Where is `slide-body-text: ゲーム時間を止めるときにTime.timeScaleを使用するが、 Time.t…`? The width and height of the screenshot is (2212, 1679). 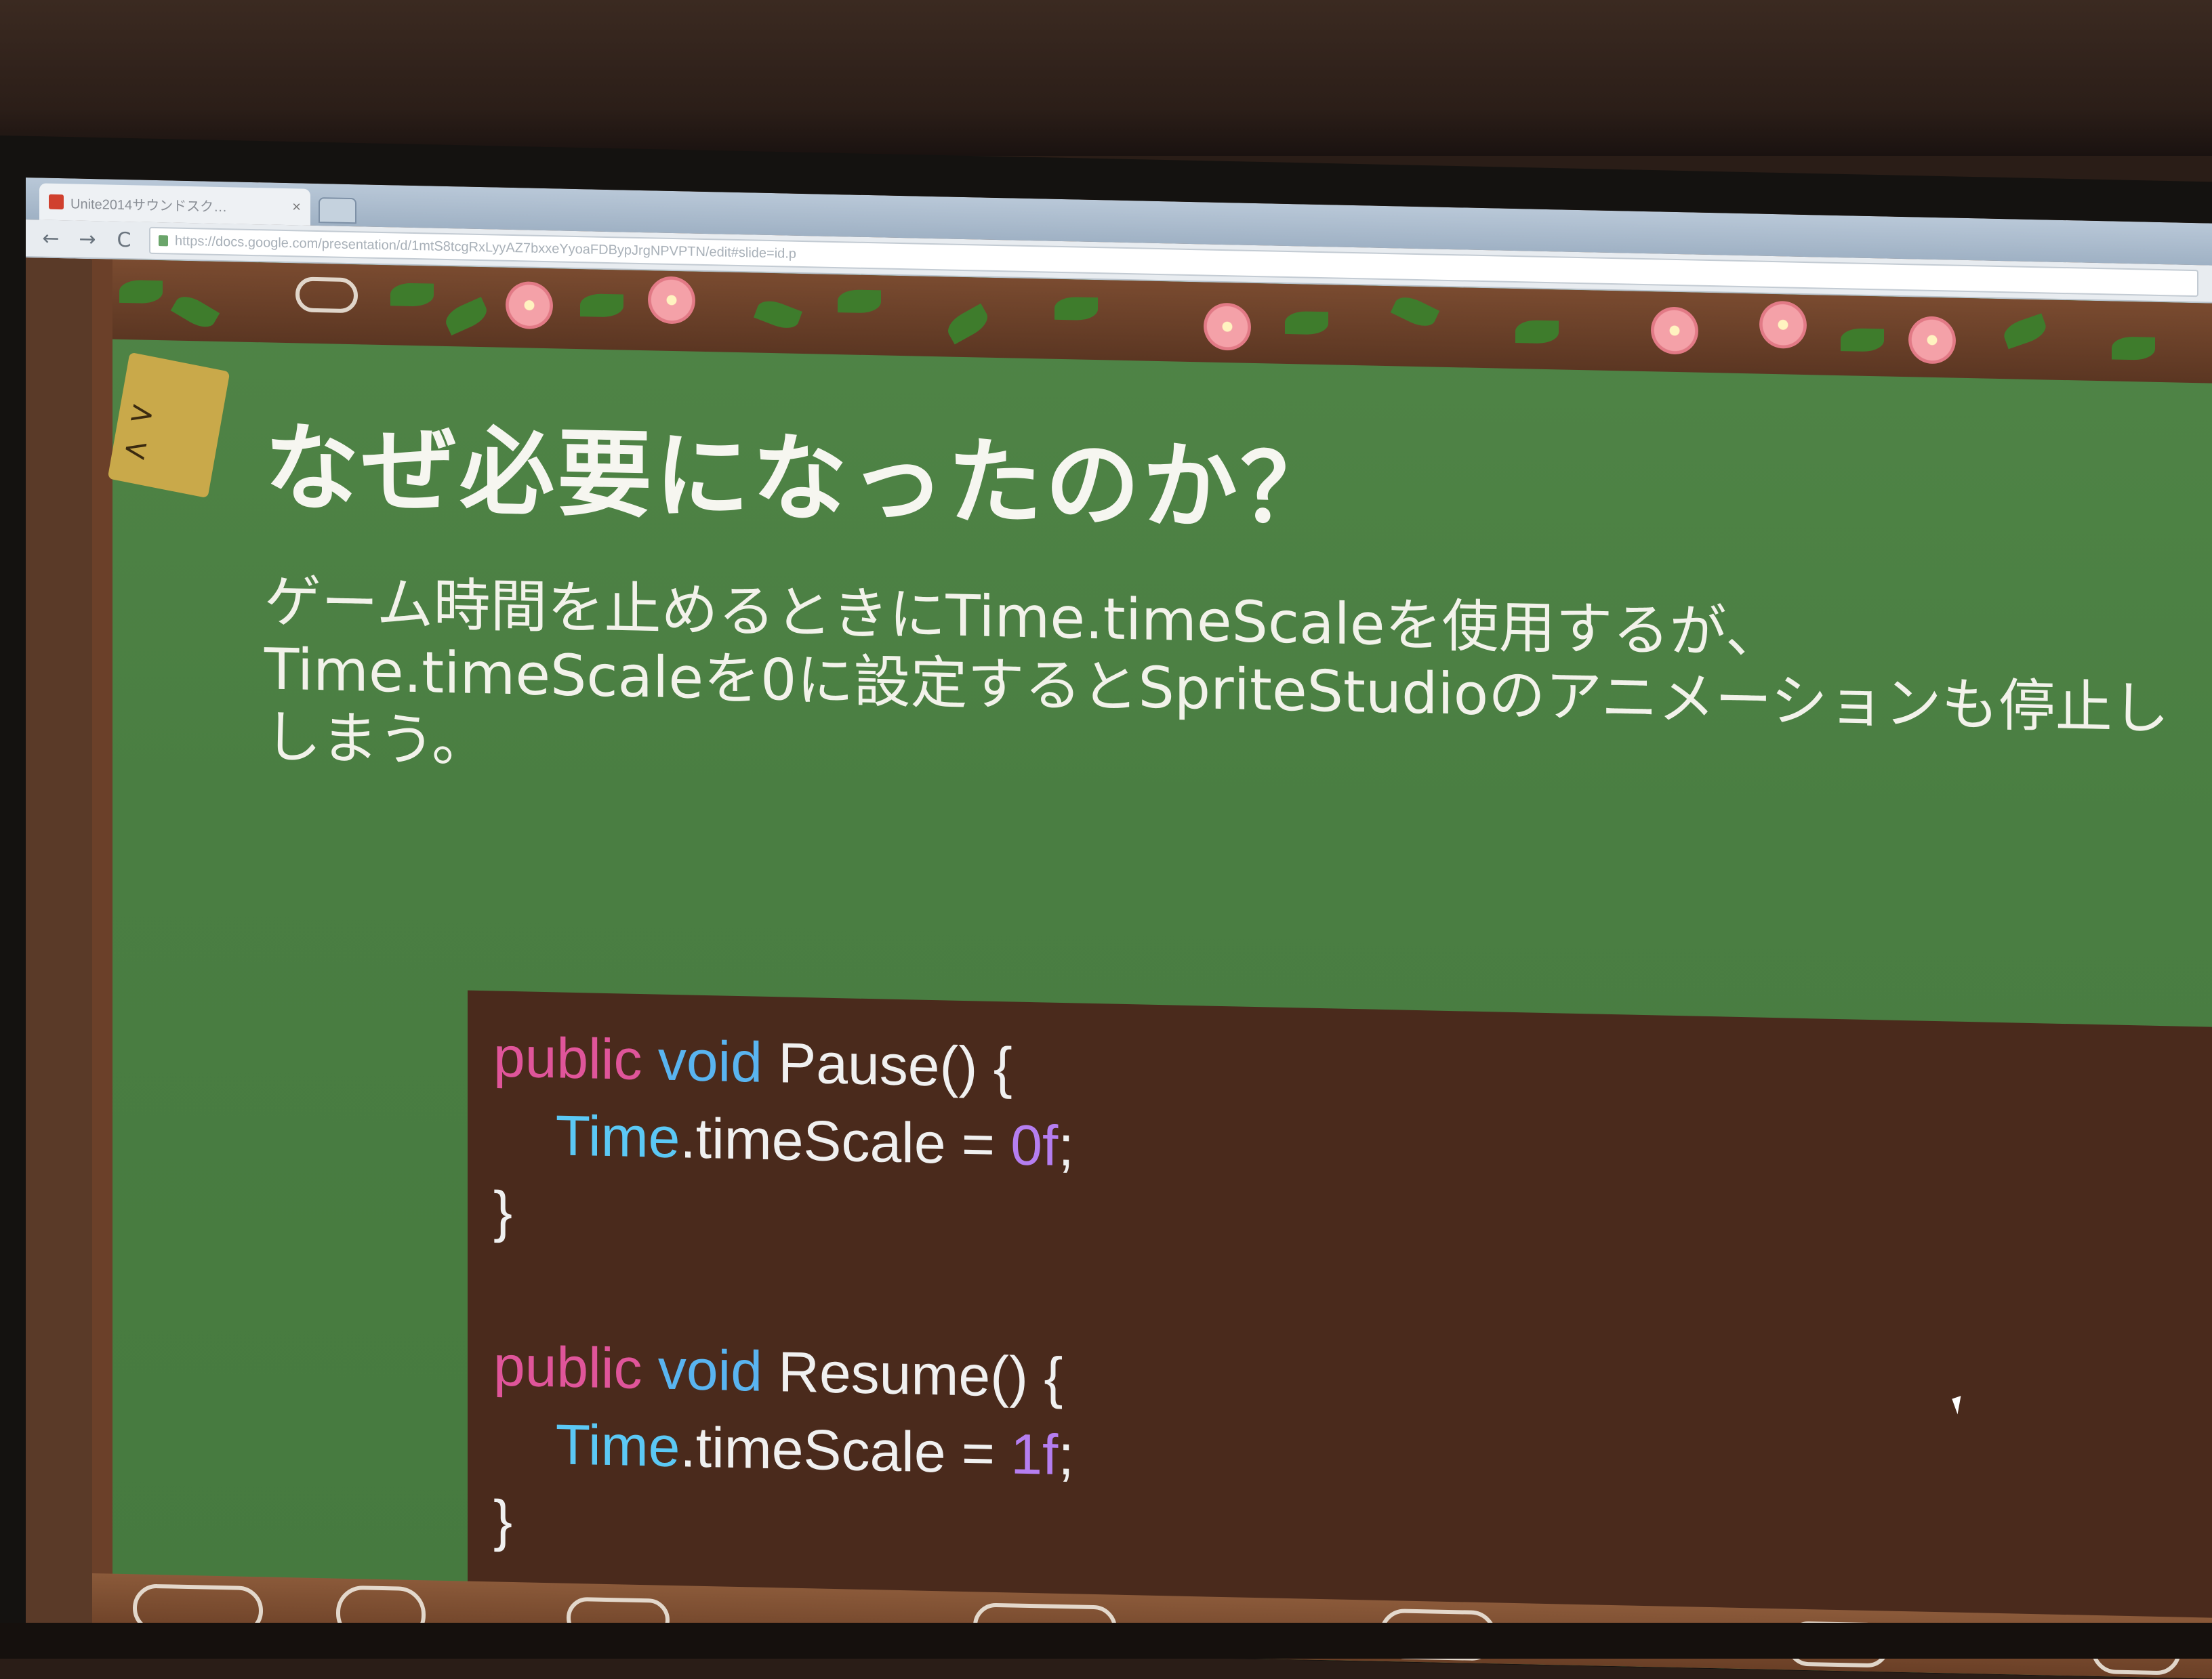 slide-body-text: ゲーム時間を止めるときにTime.timeScaleを使用するが、 Time.t… is located at coordinates (1233, 689).